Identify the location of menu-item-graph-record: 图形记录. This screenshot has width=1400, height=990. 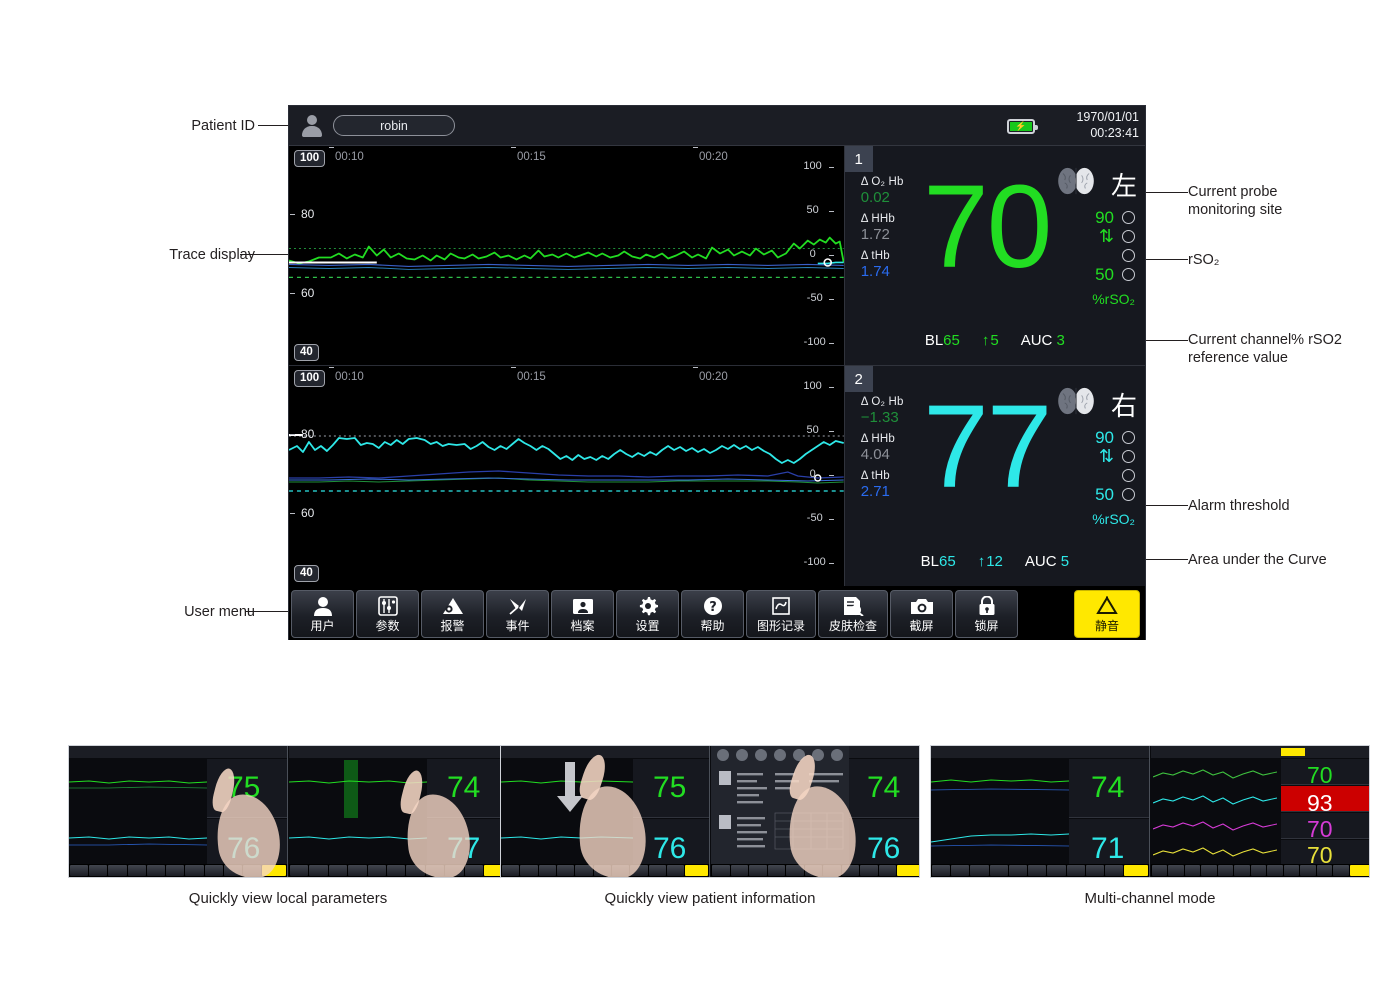
(781, 614).